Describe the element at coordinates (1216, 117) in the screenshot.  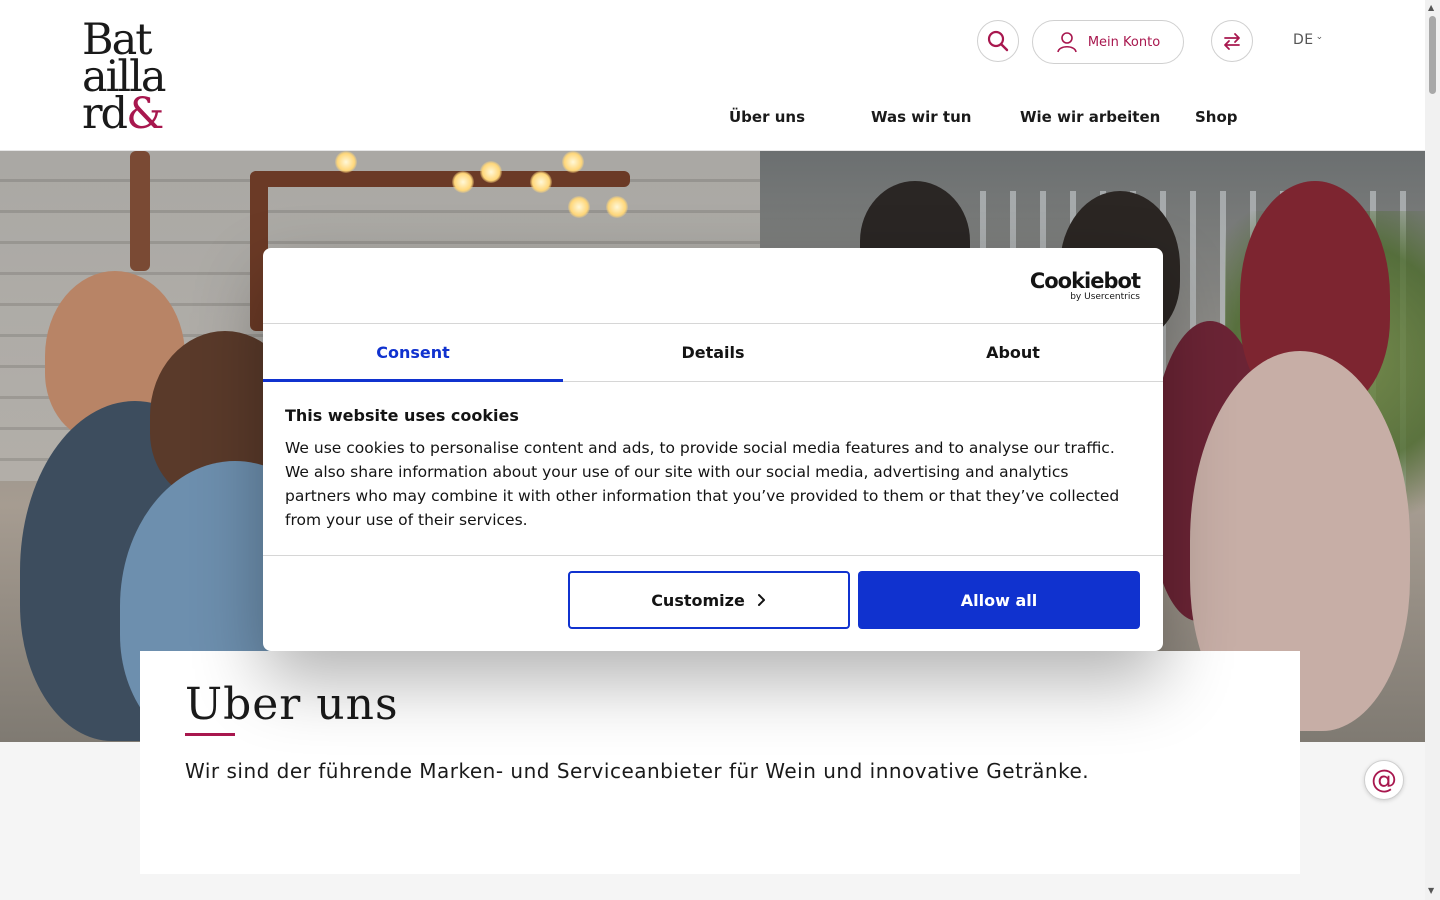
I see `nav-item-shop: Shop` at that location.